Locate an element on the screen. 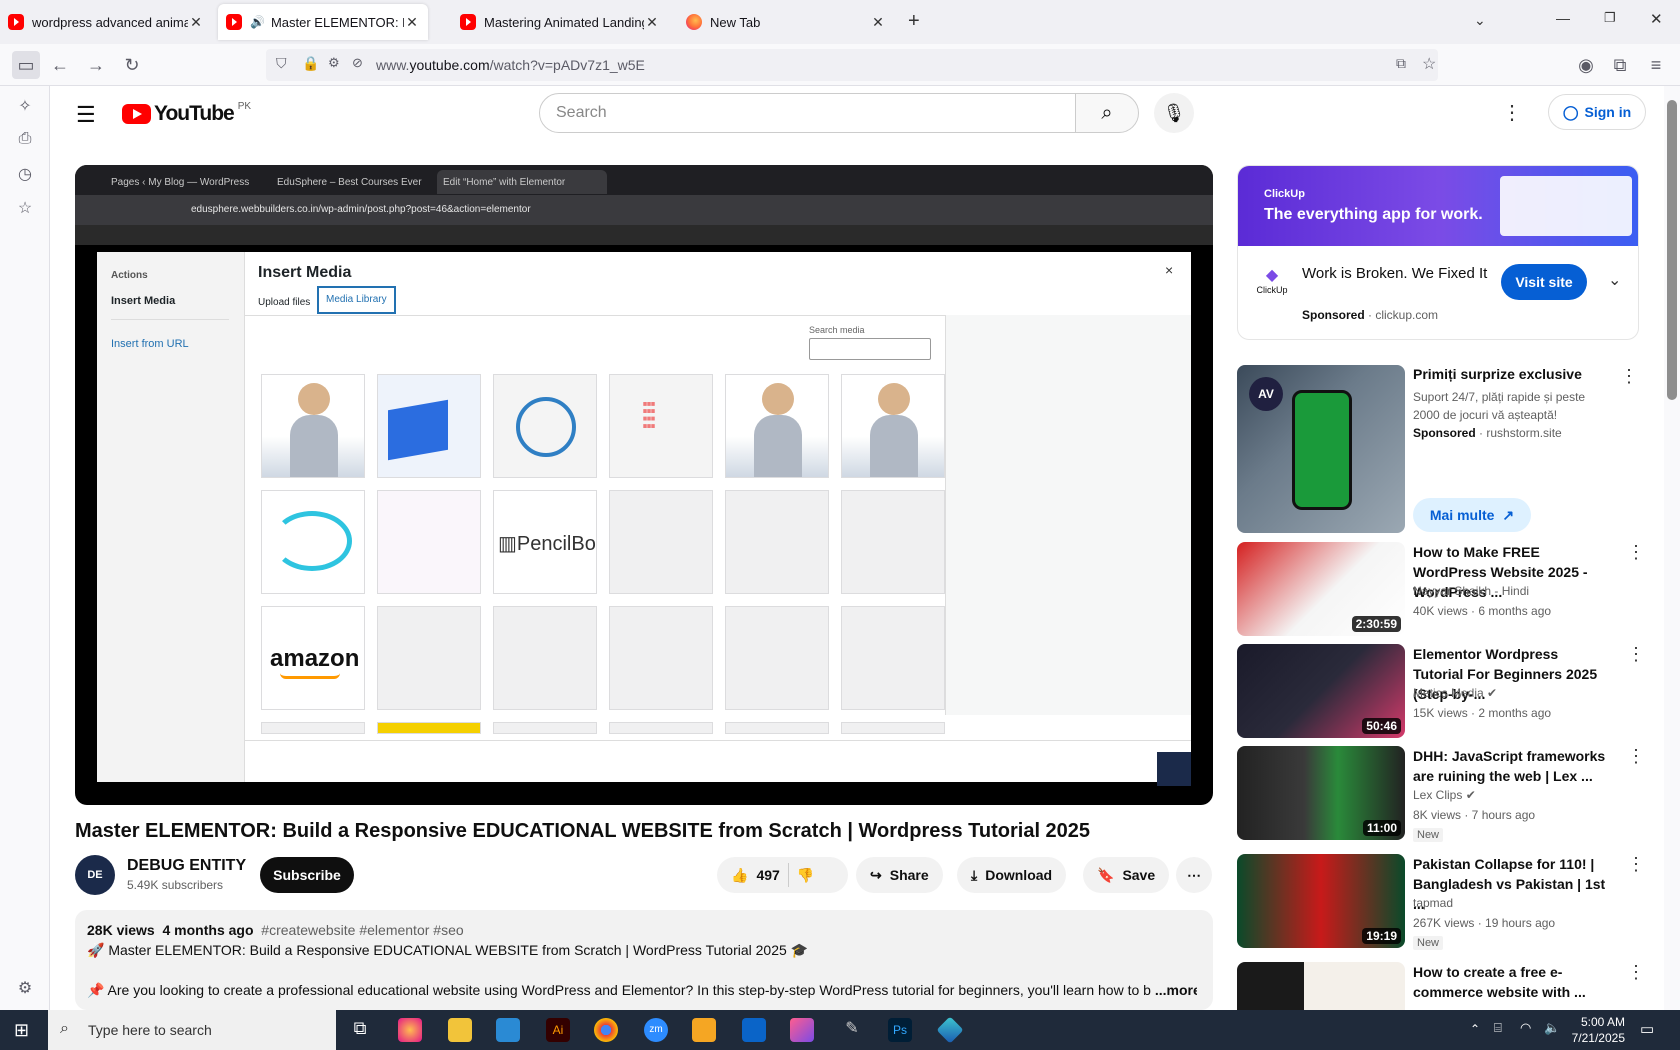  settings-icon: ⚙ is located at coordinates (25, 989).